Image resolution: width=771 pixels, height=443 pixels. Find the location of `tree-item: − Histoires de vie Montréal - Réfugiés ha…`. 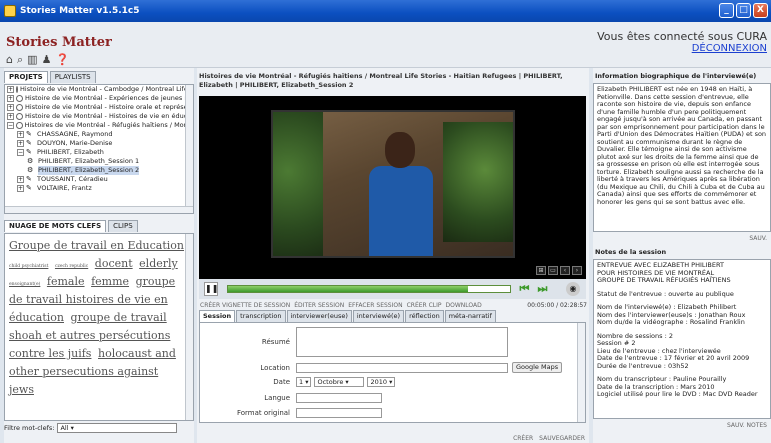

tree-item: − Histoires de vie Montréal - Réfugiés ha… is located at coordinates (99, 125).